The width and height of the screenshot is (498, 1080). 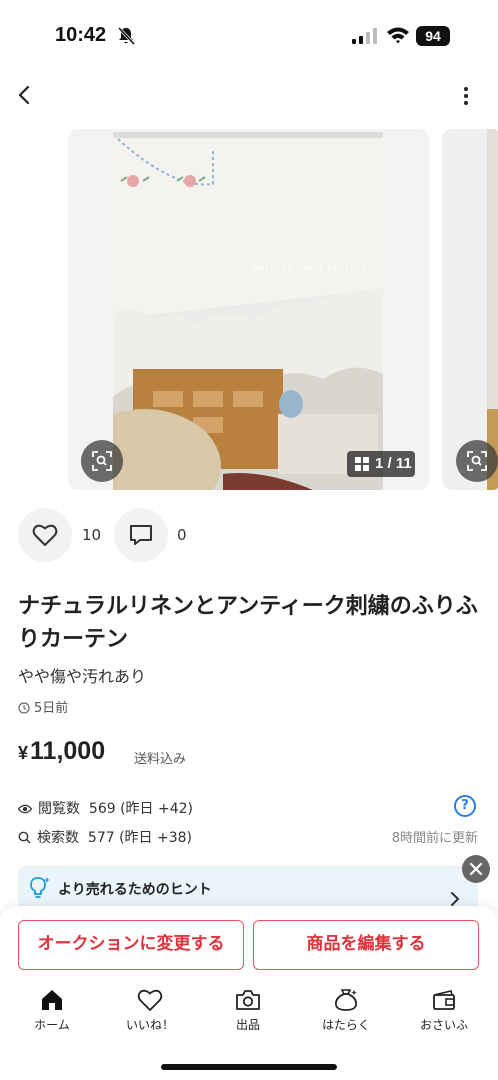 I want to click on status-bar: 10:42 94, so click(x=249, y=37).